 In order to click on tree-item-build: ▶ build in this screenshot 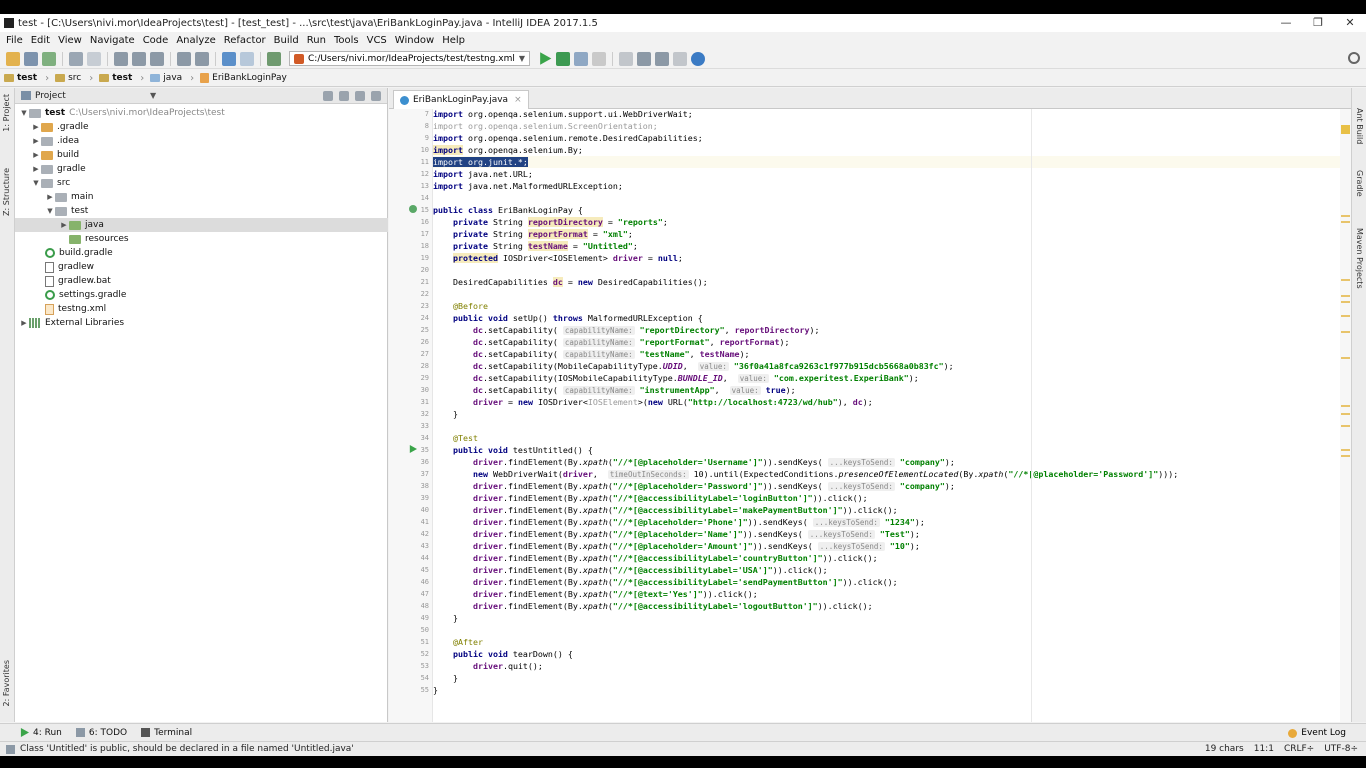, I will do `click(201, 155)`.